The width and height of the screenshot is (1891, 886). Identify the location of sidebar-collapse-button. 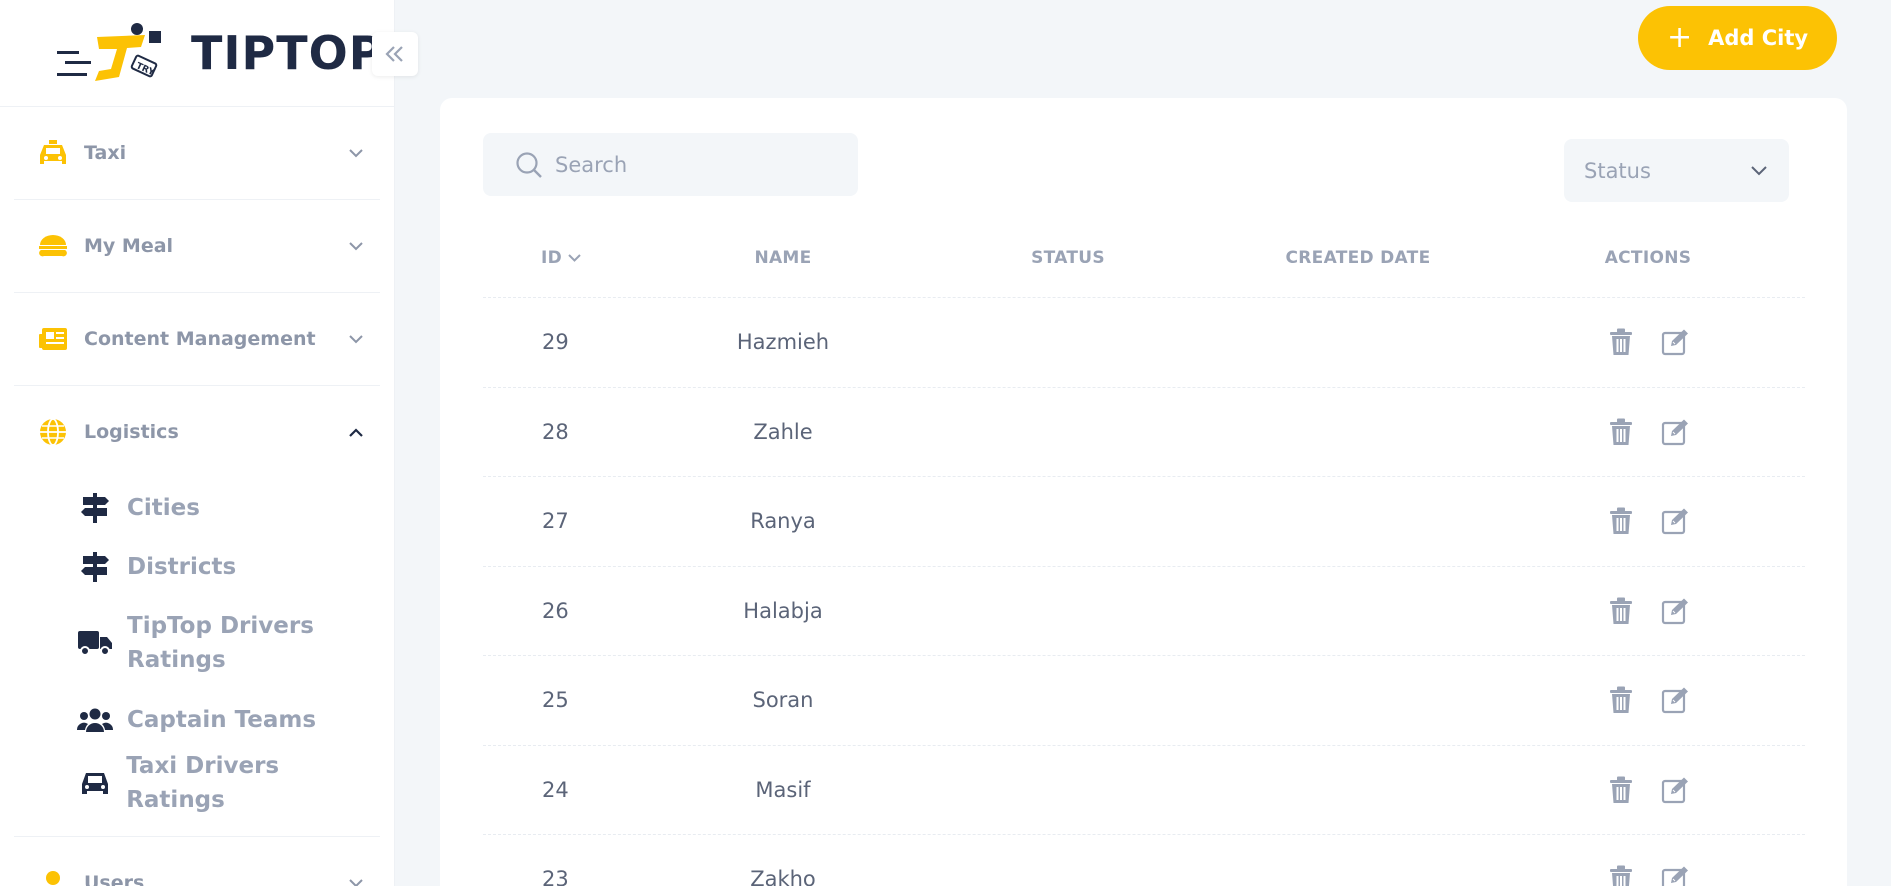
(395, 54).